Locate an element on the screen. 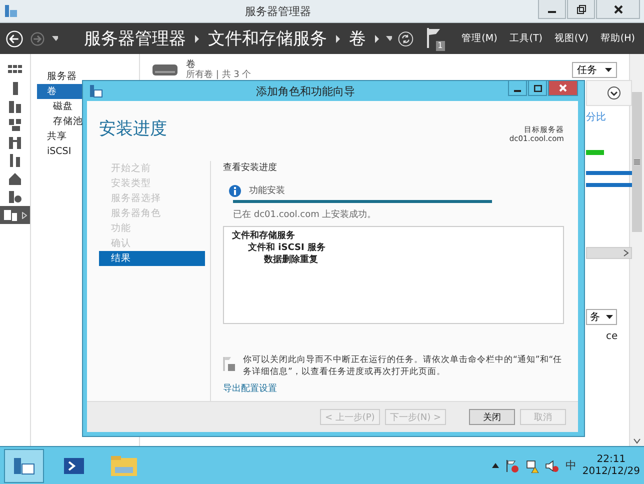  section-label: 查看安装进度 is located at coordinates (250, 168).